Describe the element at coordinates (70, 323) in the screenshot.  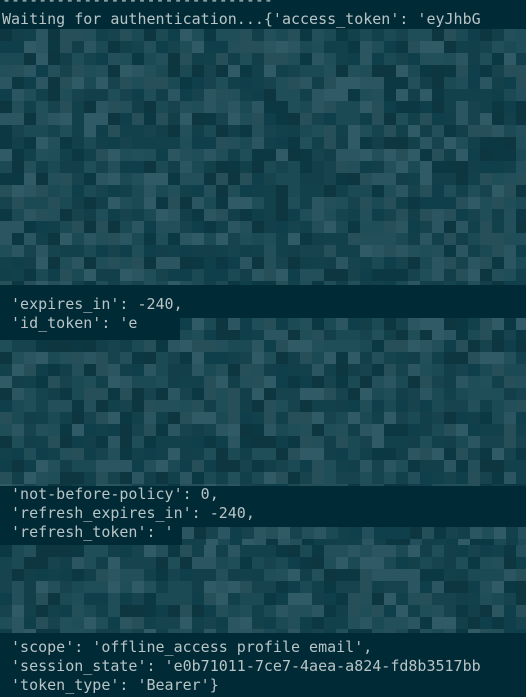
I see `id-token-line: 'id_token': 'e` at that location.